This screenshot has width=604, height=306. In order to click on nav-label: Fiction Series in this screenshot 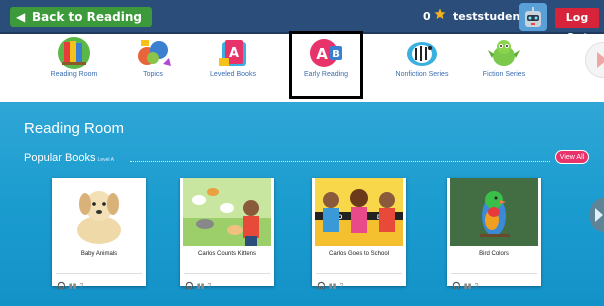, I will do `click(504, 74)`.